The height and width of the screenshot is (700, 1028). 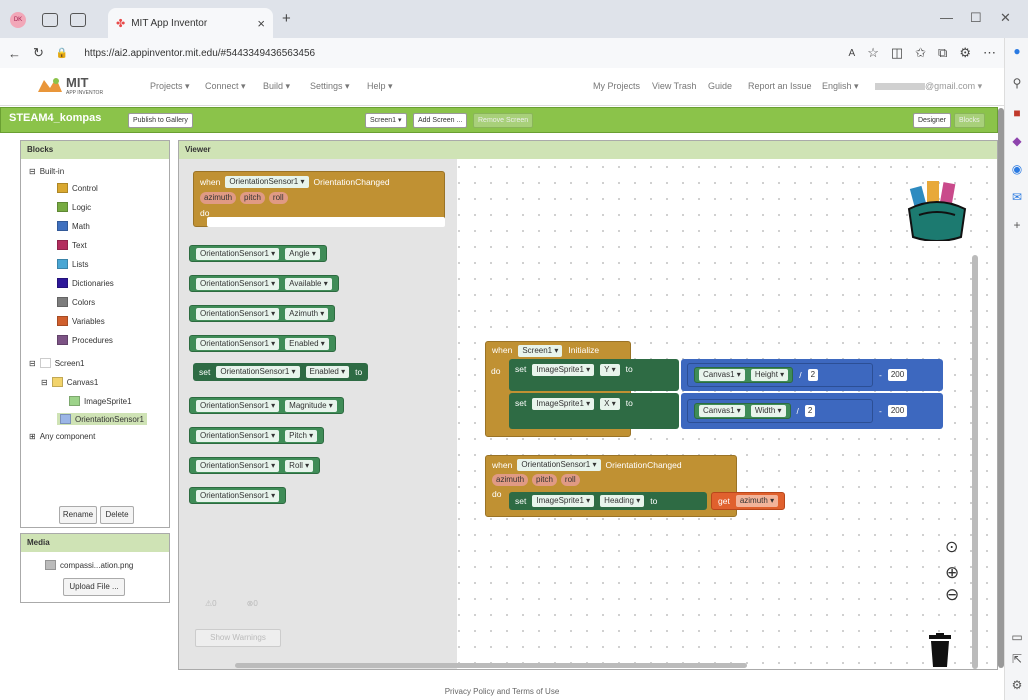 What do you see at coordinates (1017, 83) in the screenshot?
I see `search-icon: ⚲` at bounding box center [1017, 83].